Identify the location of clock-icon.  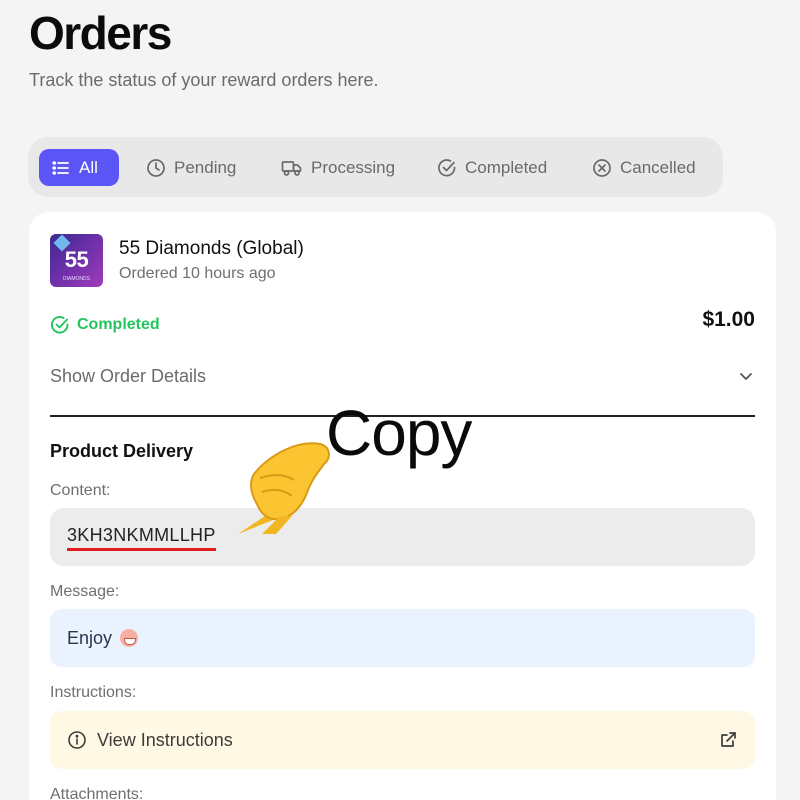
(156, 167).